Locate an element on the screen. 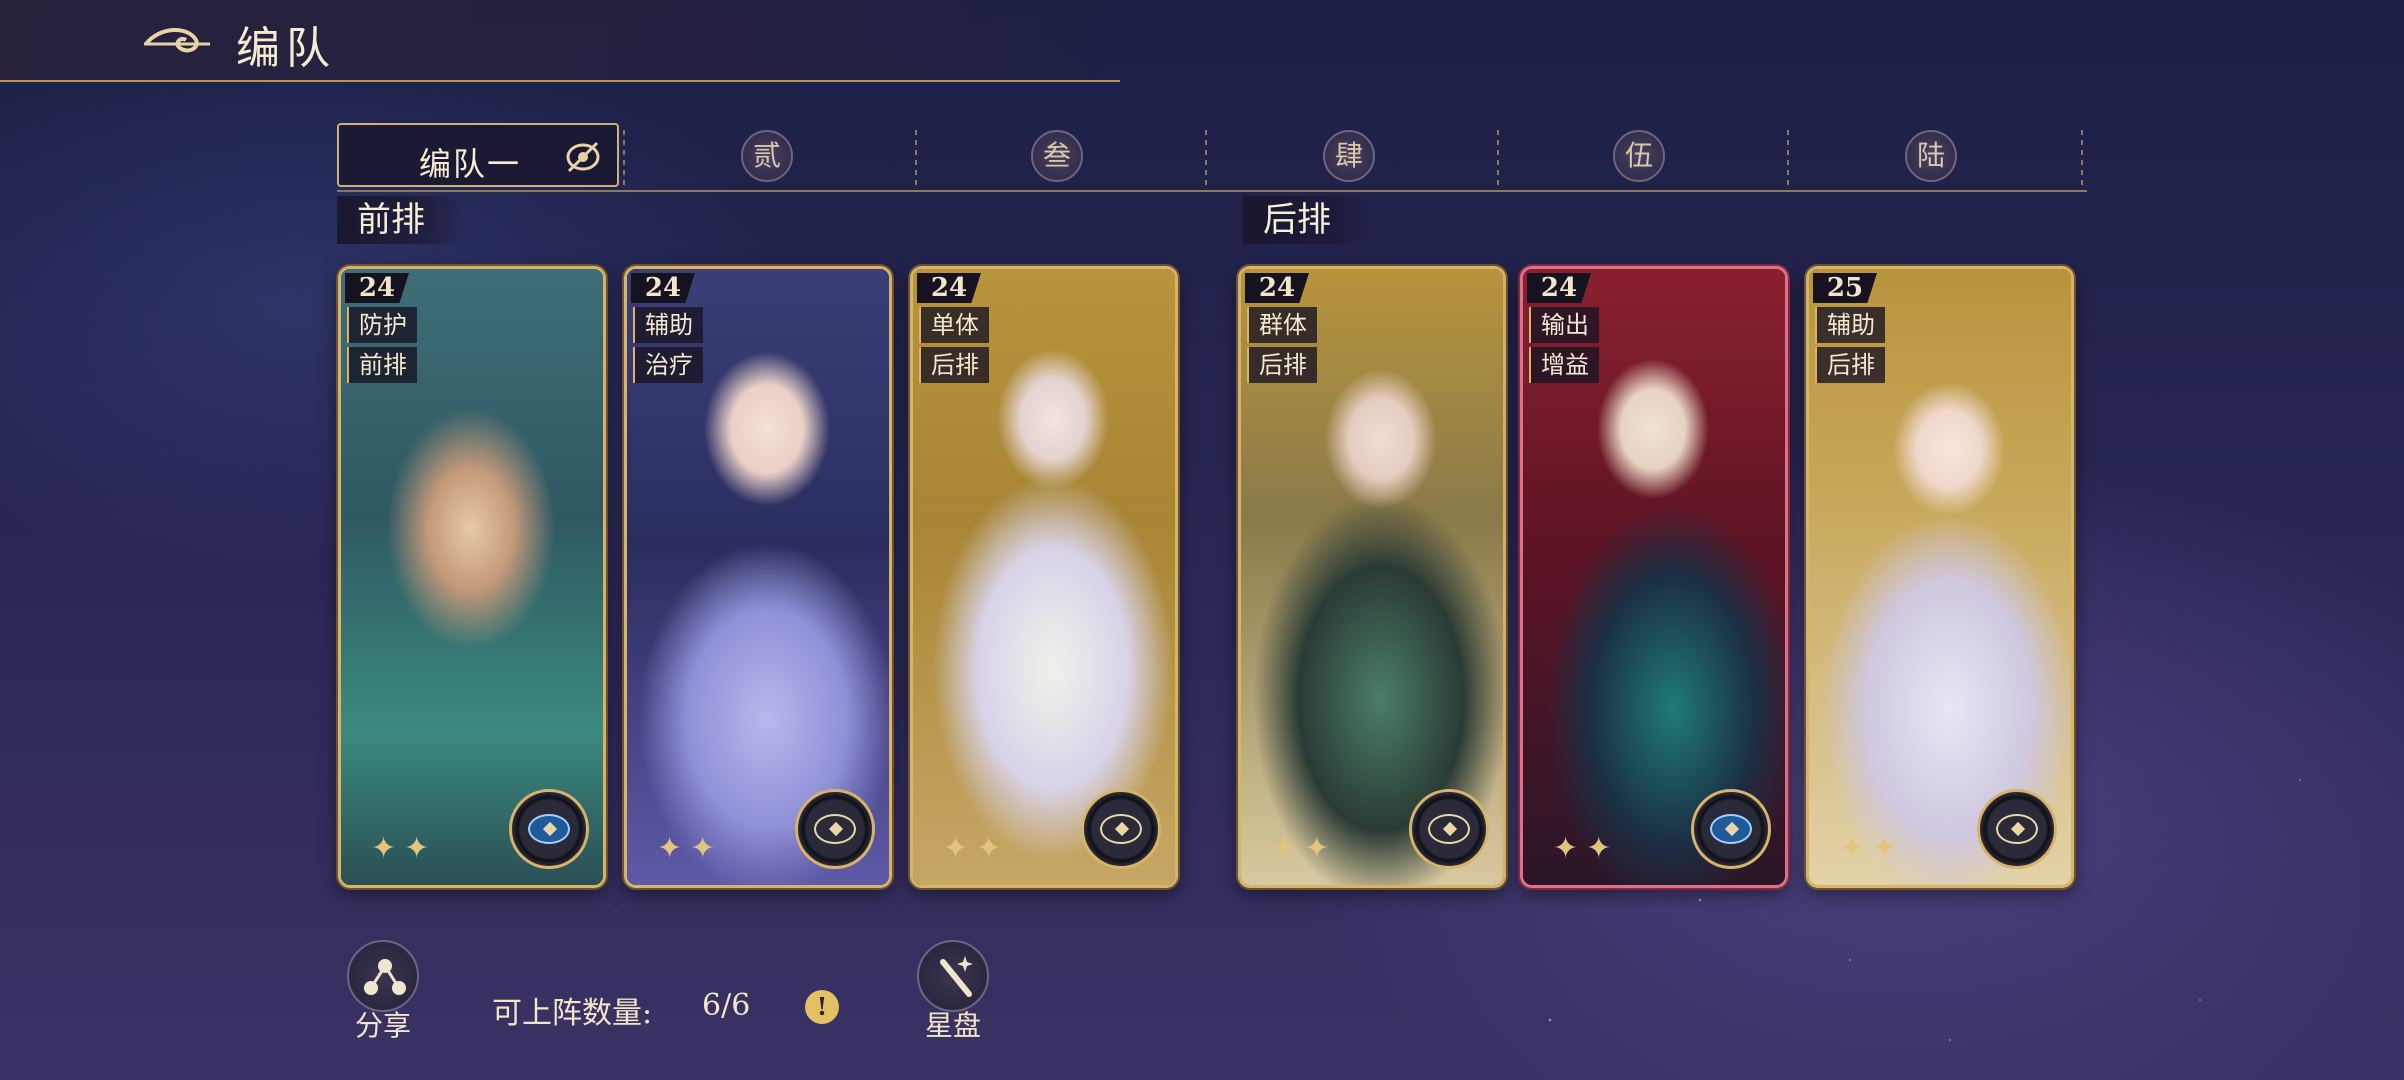 Image resolution: width=2404 pixels, height=1080 pixels. position-tag: 治疗 is located at coordinates (668, 365).